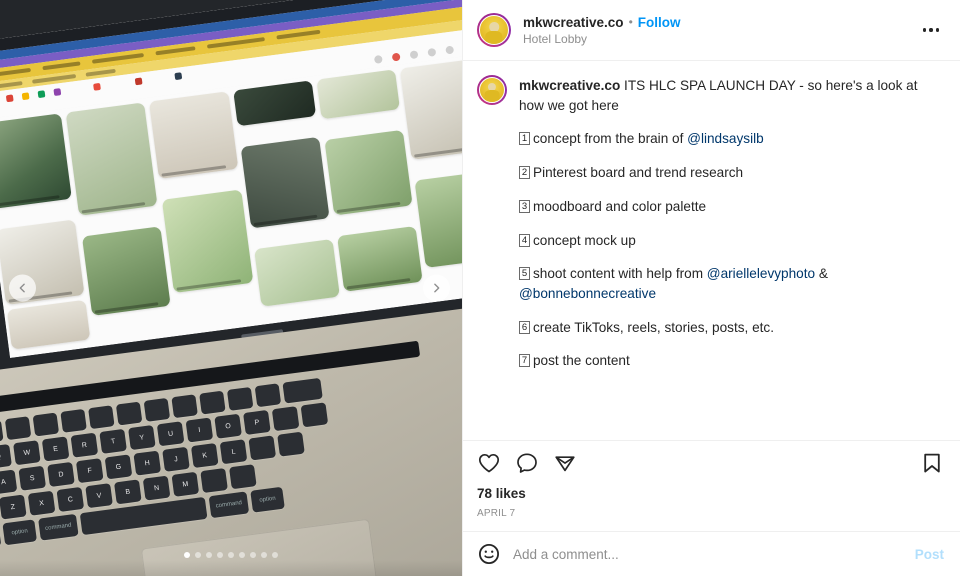 This screenshot has height=576, width=960. I want to click on caption-avatar, so click(492, 90).